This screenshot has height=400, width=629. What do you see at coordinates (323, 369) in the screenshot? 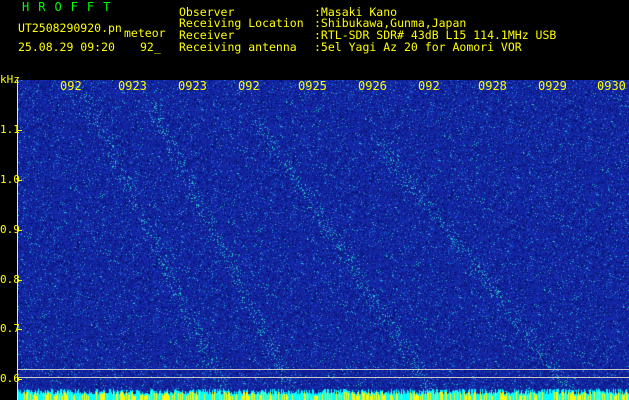
I see `reference-line-upper` at bounding box center [323, 369].